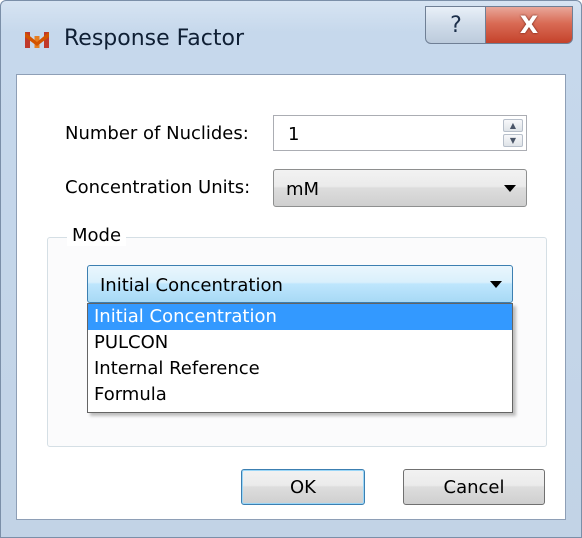 The width and height of the screenshot is (582, 538). What do you see at coordinates (291, 37) in the screenshot?
I see `title-bar: Response Factor ? X` at bounding box center [291, 37].